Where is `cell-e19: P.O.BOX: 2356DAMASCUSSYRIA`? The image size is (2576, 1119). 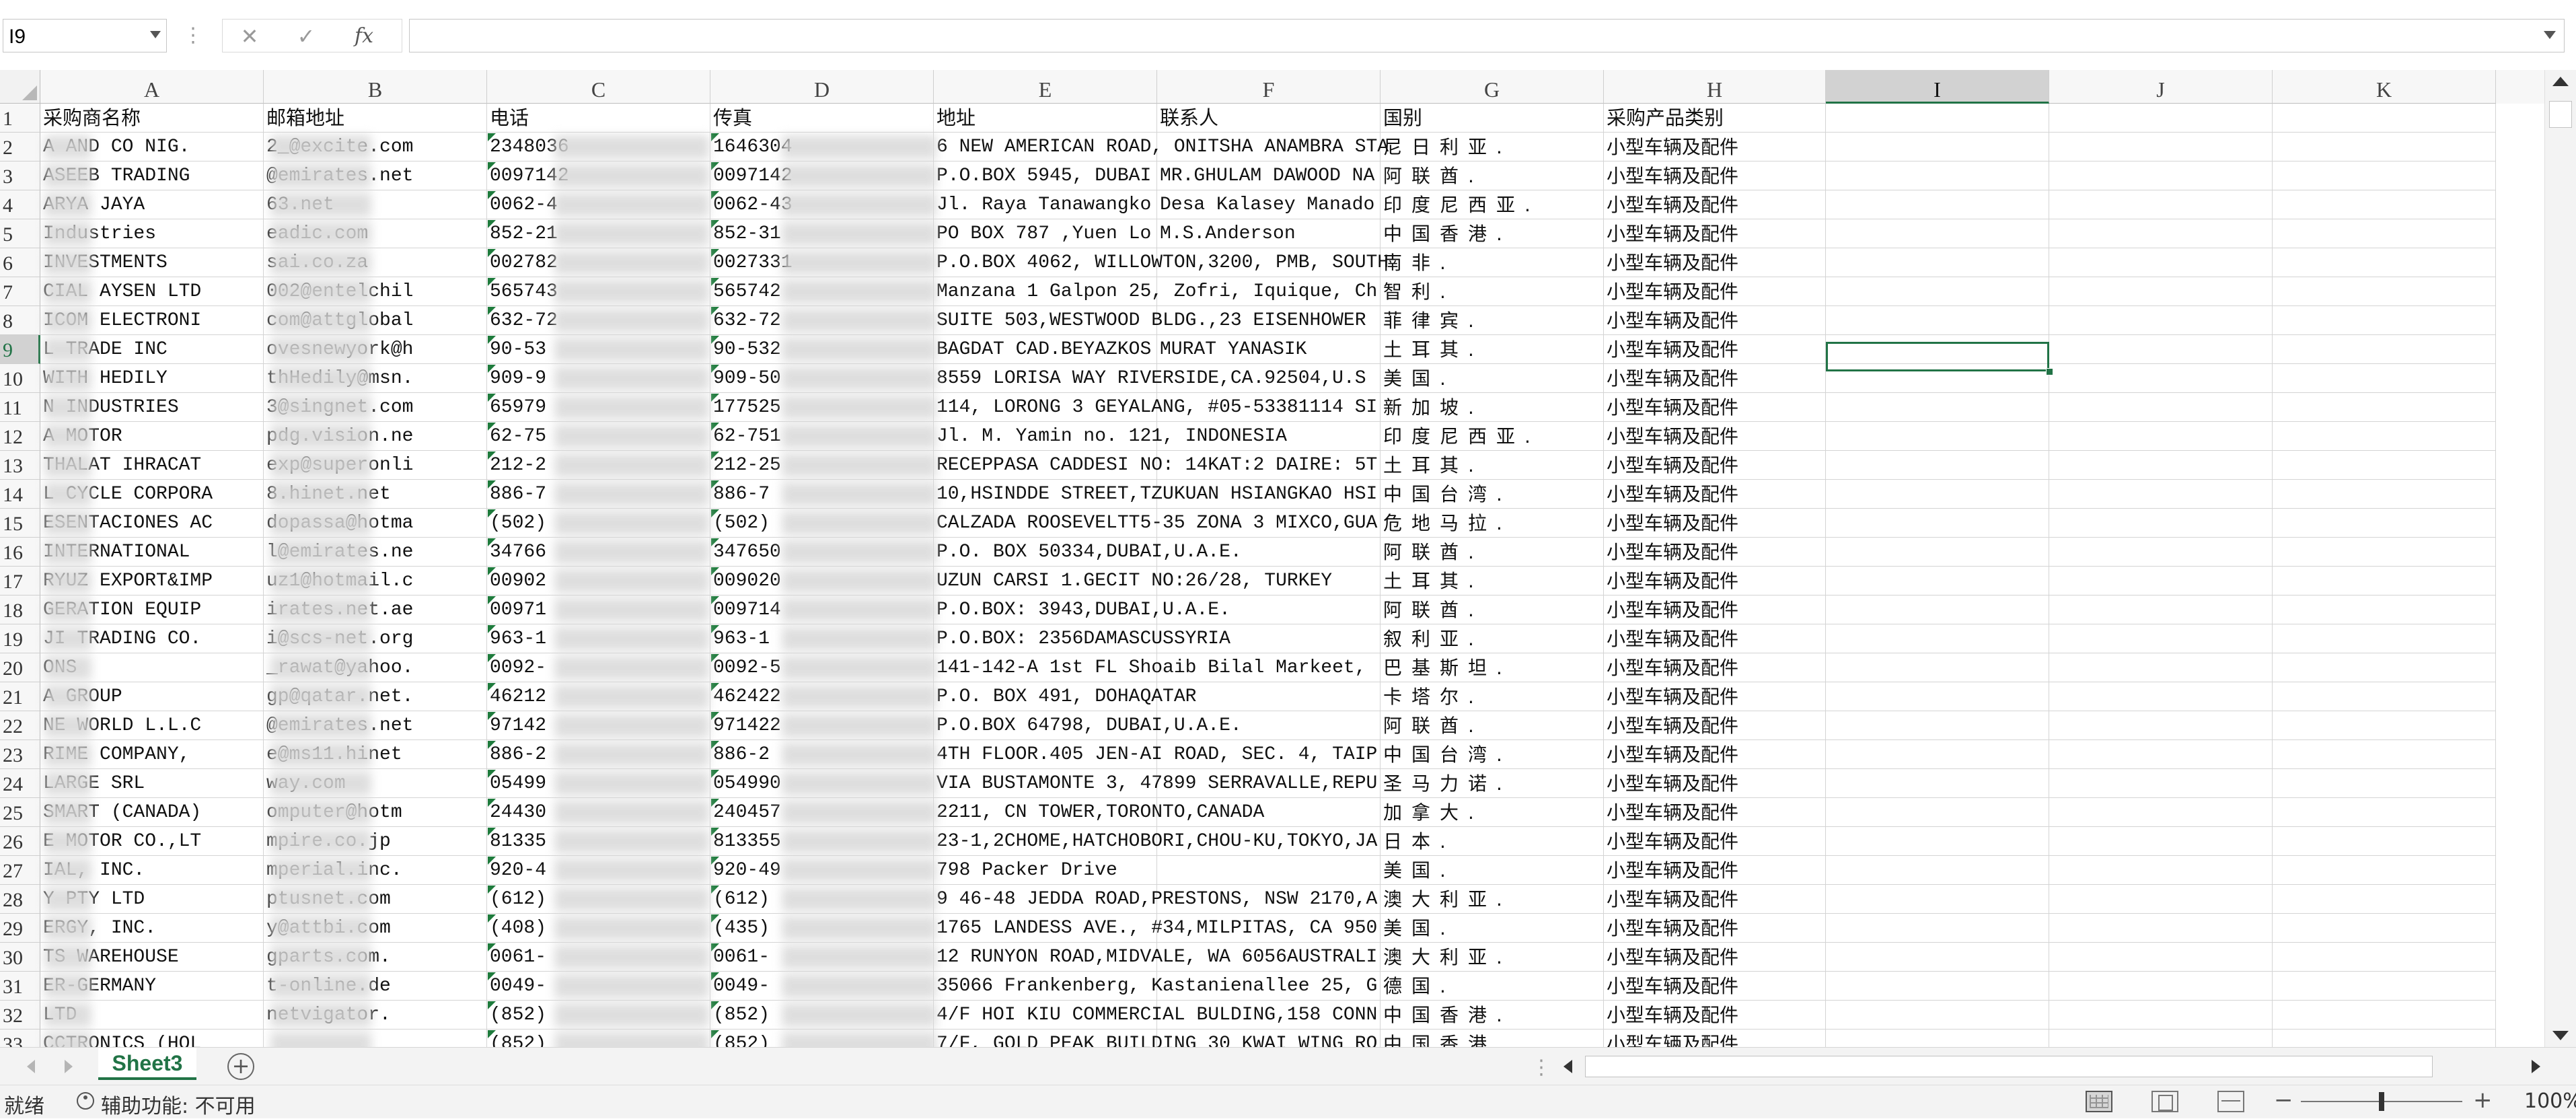 cell-e19: P.O.BOX: 2356DAMASCUSSYRIA is located at coordinates (1082, 638).